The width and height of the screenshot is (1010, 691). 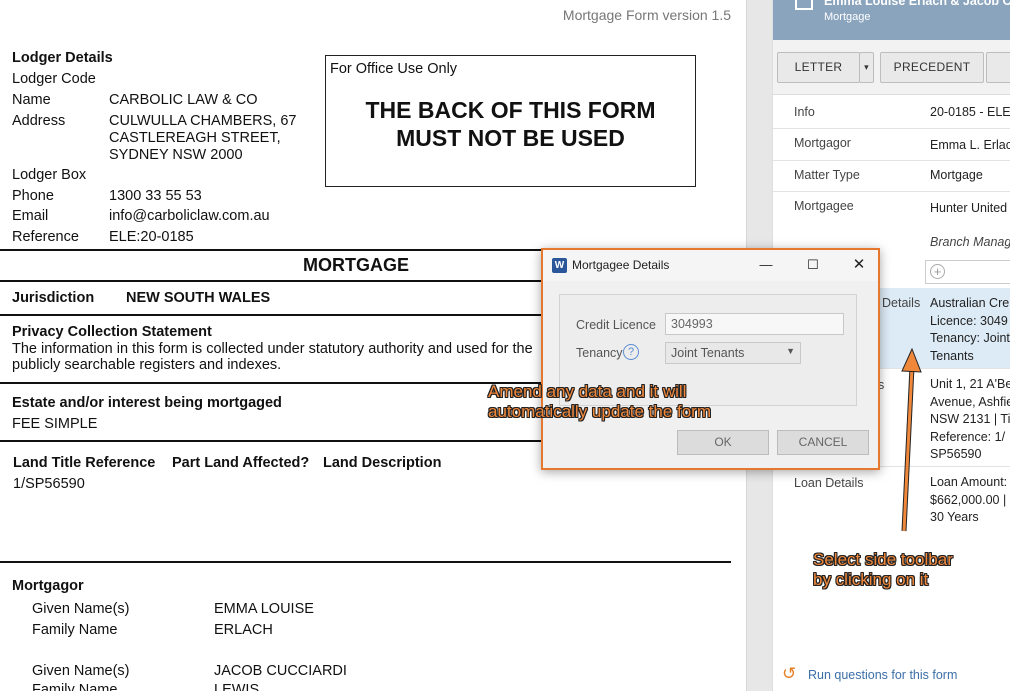 I want to click on jurisdiction-label: Jurisdiction, so click(x=53, y=298).